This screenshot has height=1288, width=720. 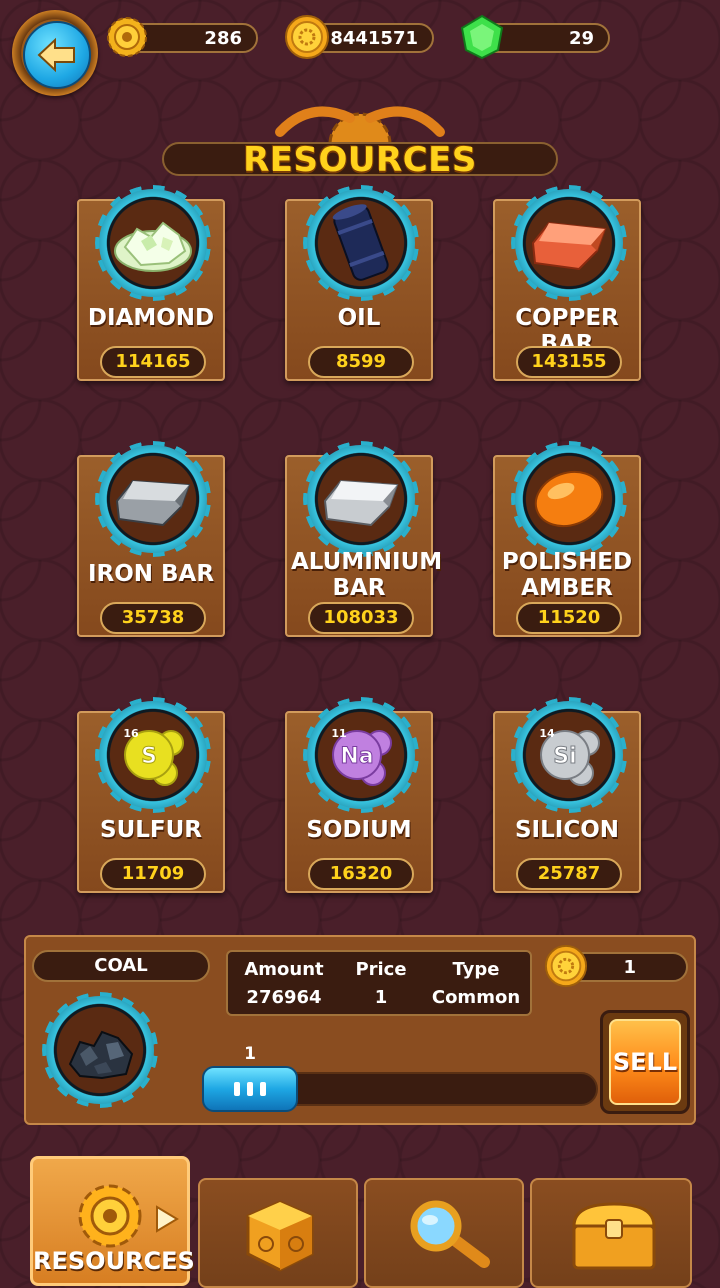 I want to click on coal-item, so click(x=100, y=1050).